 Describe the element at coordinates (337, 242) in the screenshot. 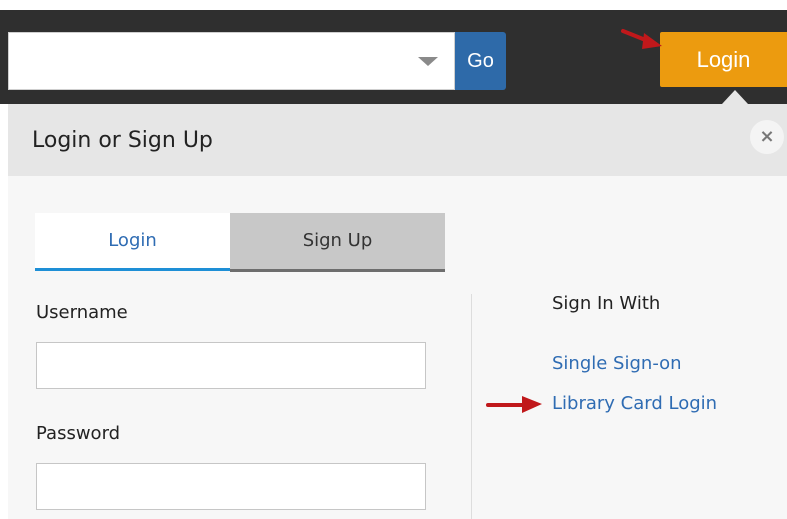

I see `tab-sign-up: Sign Up` at that location.